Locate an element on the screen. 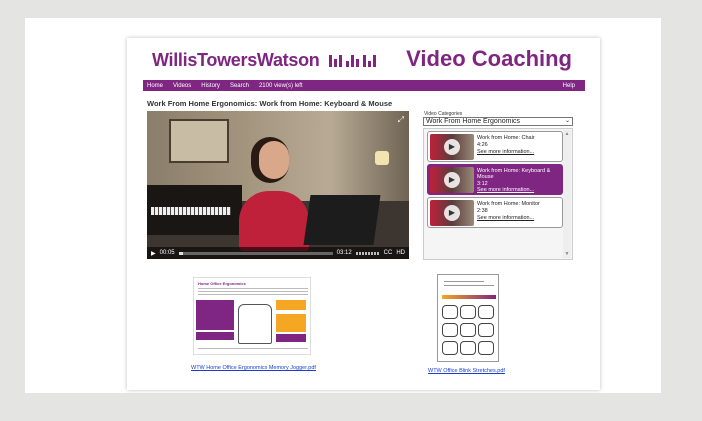 This screenshot has height=421, width=702. video-frame-presenter-body is located at coordinates (274, 221).